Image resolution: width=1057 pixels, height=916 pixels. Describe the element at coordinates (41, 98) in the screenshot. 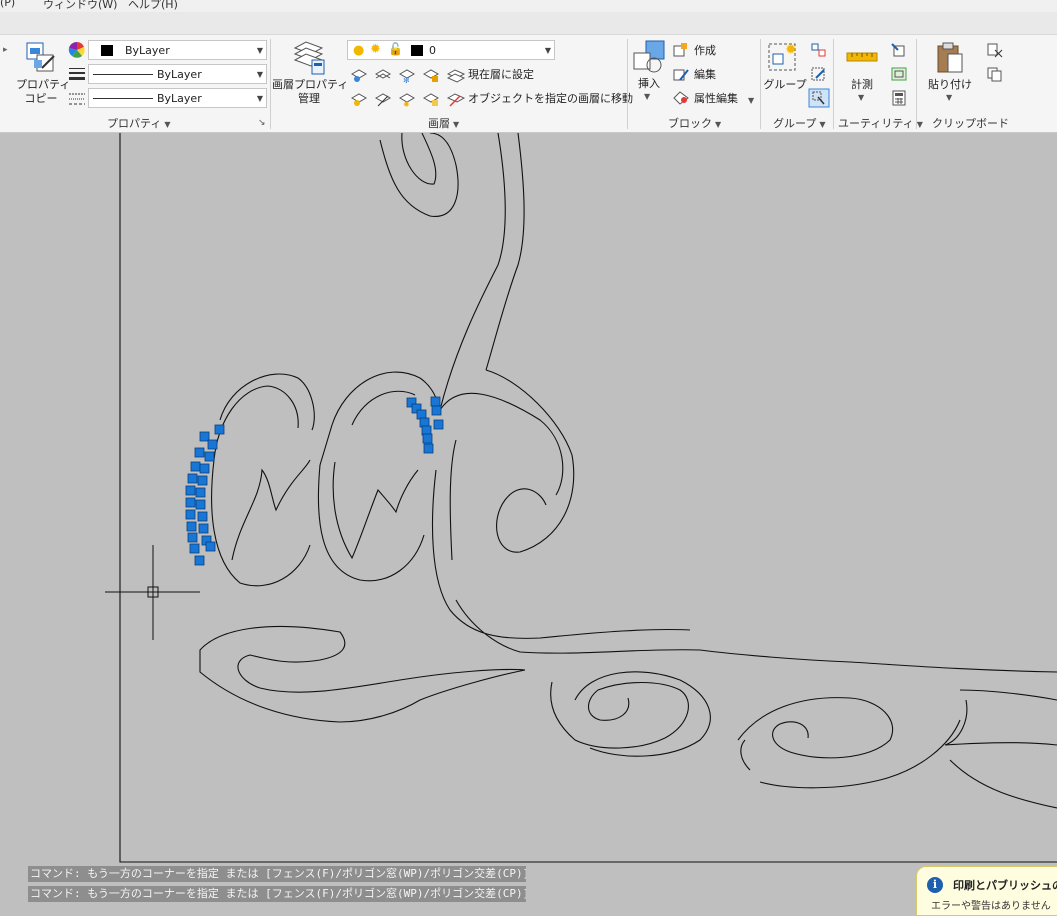

I see `match-properties-label-2: コピー` at that location.